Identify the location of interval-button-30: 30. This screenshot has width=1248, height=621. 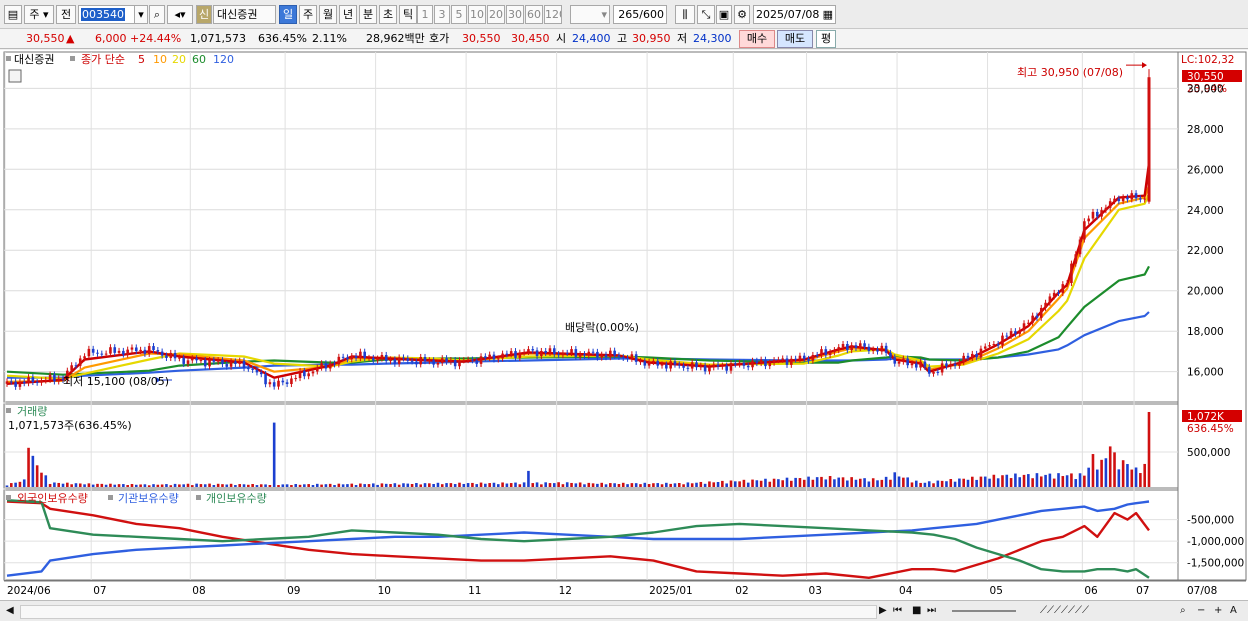
(515, 14).